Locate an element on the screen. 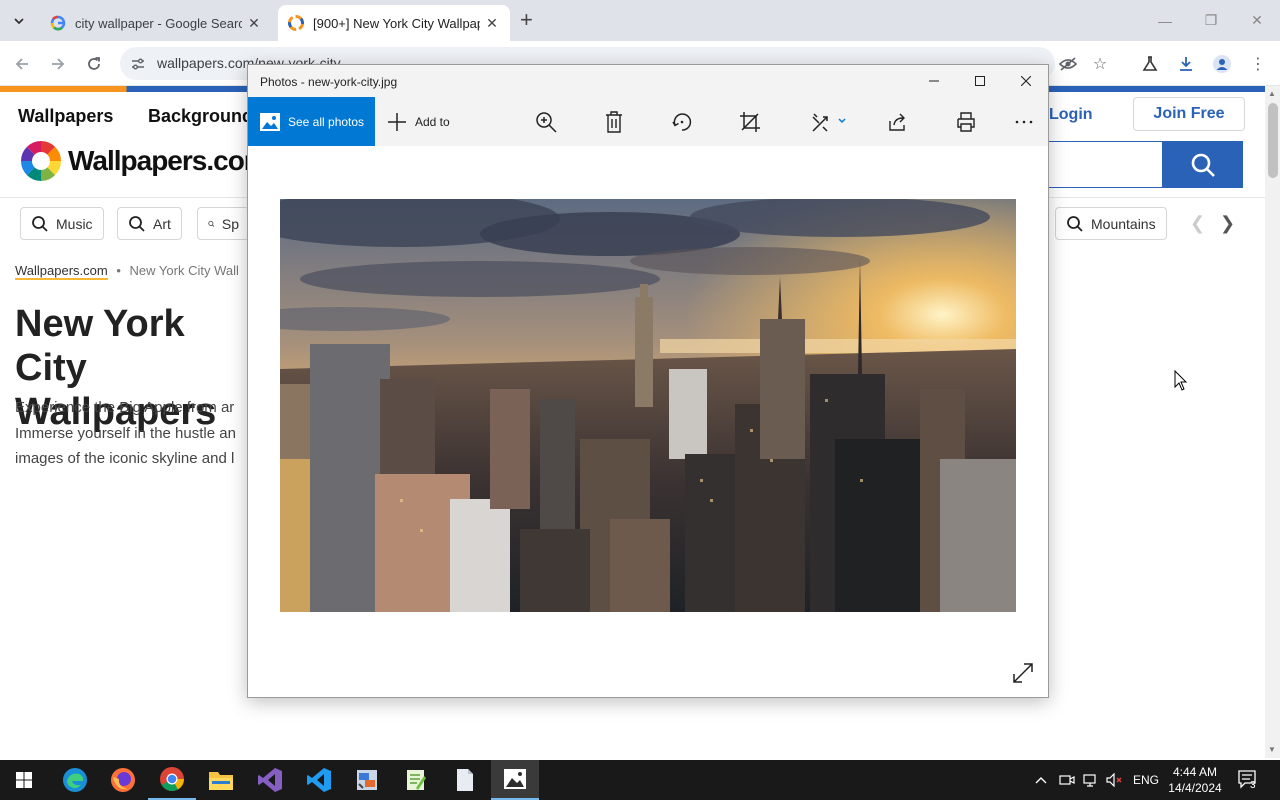 The image size is (1280, 800). crop-icon is located at coordinates (750, 122).